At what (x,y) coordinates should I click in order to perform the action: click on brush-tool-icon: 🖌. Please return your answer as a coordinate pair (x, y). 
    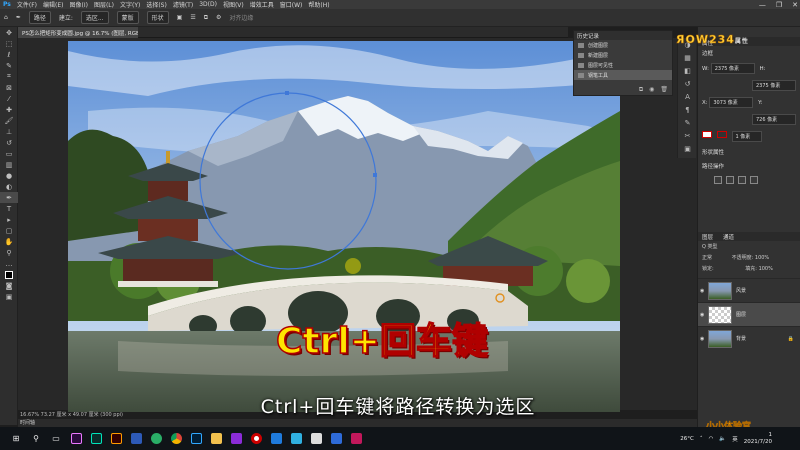
    Looking at the image, I should click on (9, 120).